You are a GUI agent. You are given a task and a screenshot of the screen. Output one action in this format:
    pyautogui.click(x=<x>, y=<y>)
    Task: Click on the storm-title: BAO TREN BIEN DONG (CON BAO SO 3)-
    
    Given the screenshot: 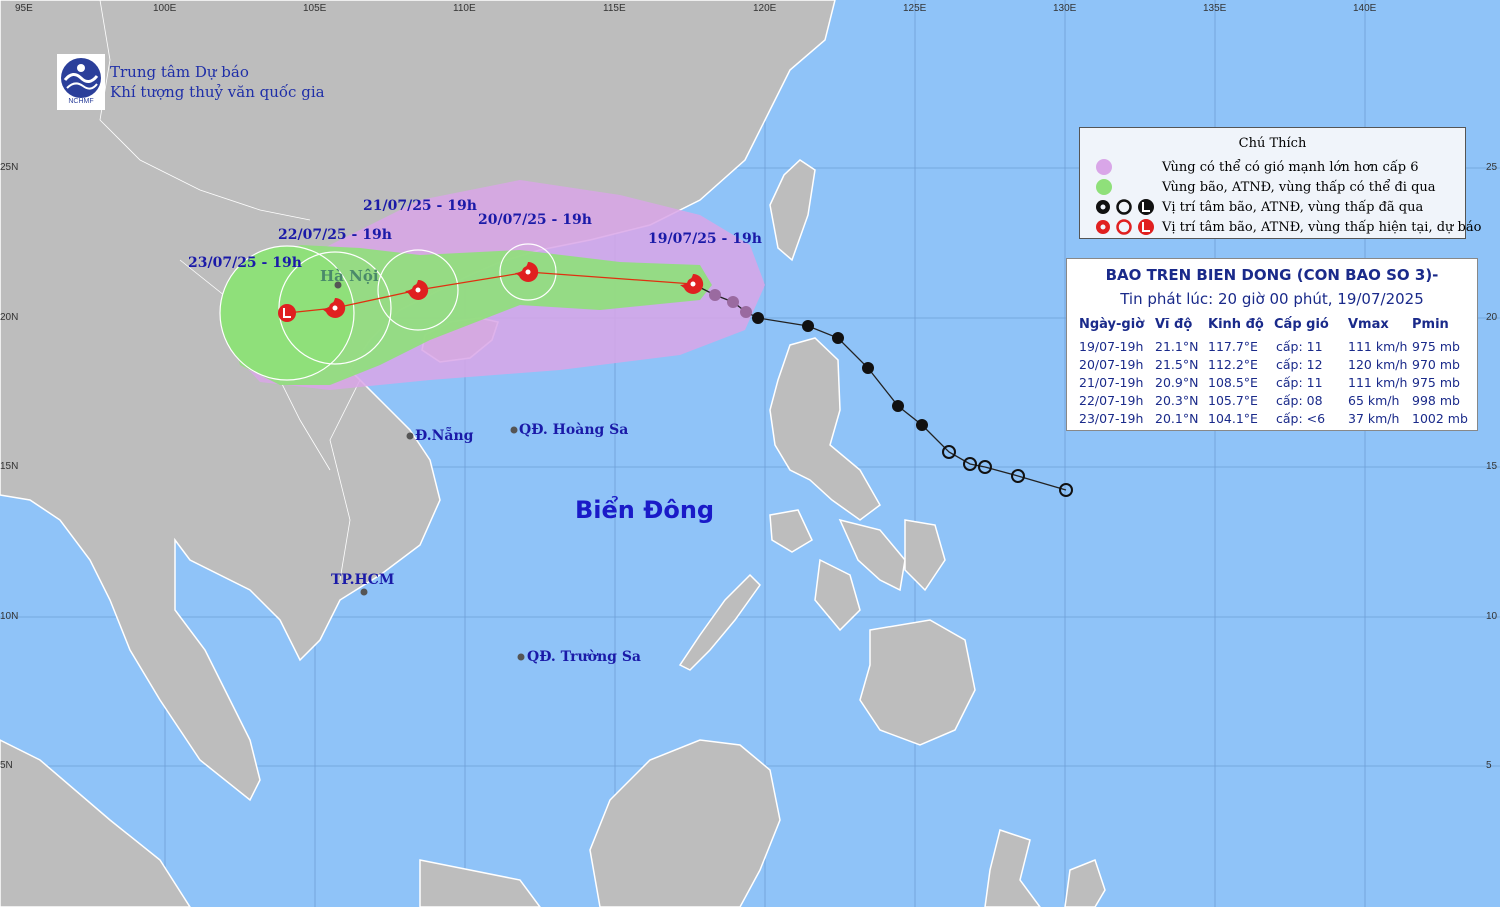 What is the action you would take?
    pyautogui.click(x=1272, y=275)
    